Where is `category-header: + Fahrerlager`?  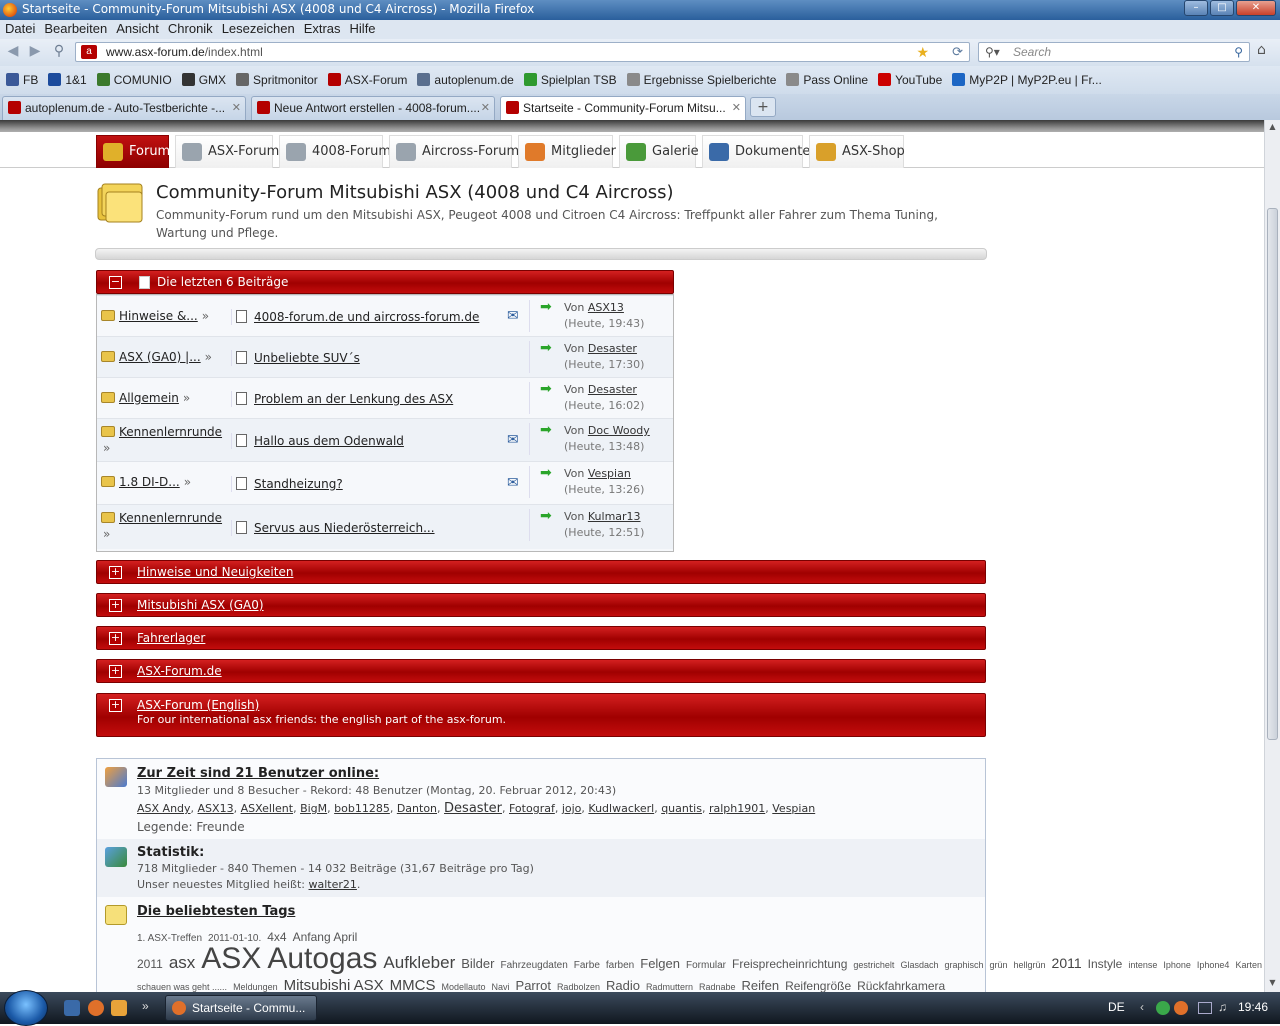
category-header: + Fahrerlager is located at coordinates (541, 638).